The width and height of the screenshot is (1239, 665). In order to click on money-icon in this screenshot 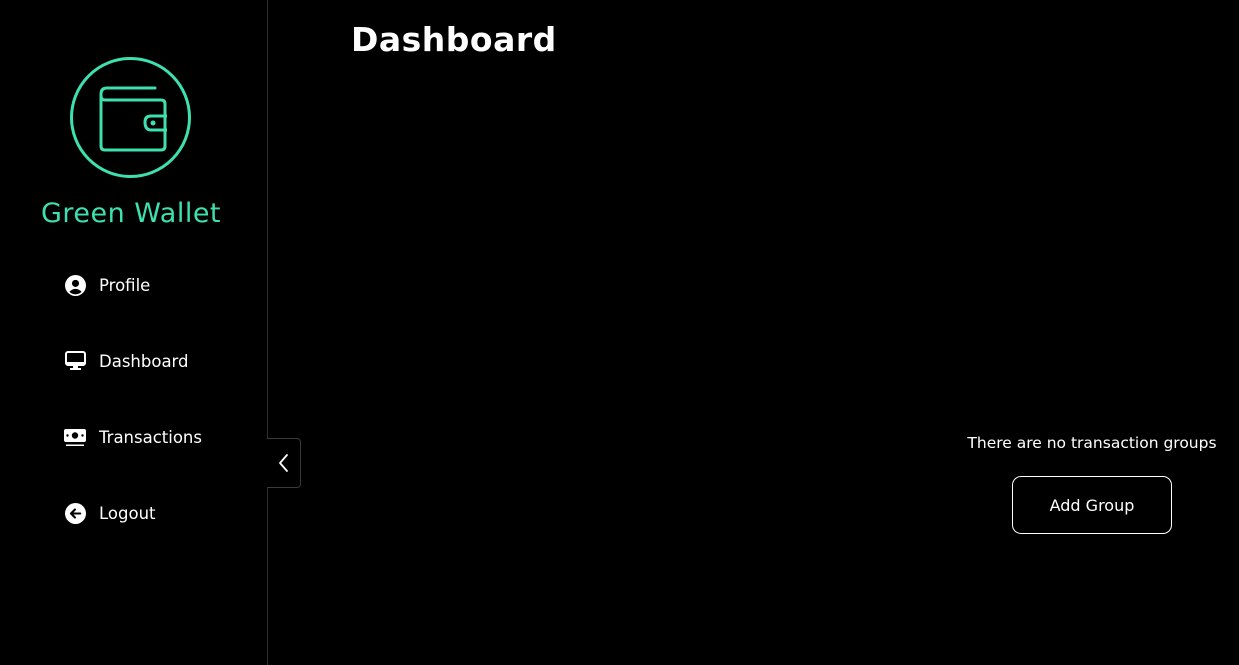, I will do `click(75, 437)`.